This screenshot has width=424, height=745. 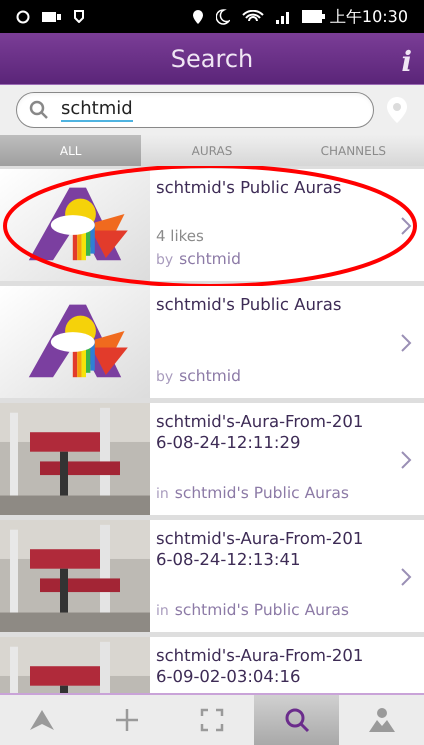 What do you see at coordinates (195, 110) in the screenshot?
I see `search-field: schtmid` at bounding box center [195, 110].